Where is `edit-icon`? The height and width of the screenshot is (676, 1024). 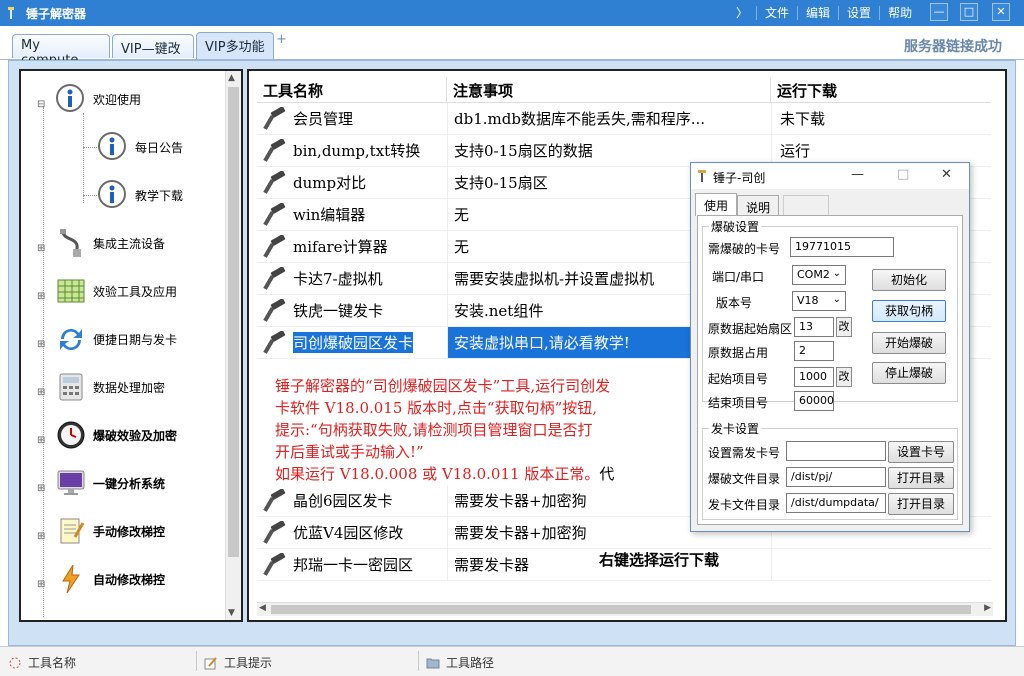 edit-icon is located at coordinates (210, 662).